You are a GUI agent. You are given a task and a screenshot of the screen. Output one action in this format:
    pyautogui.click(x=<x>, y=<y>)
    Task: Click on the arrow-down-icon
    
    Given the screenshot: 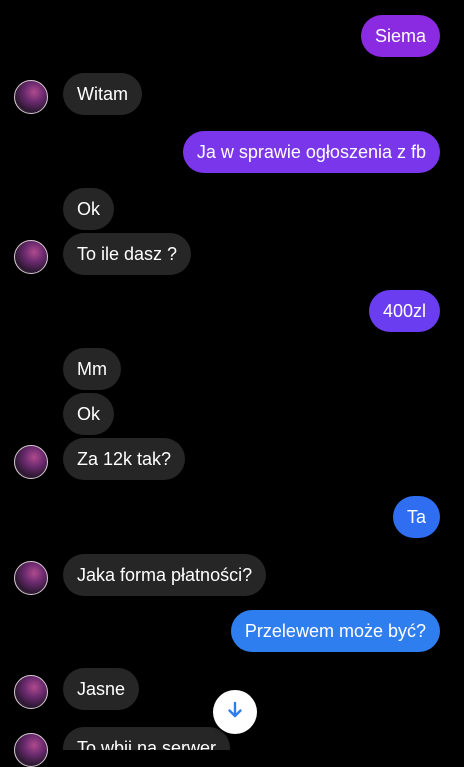 What is the action you would take?
    pyautogui.click(x=235, y=712)
    